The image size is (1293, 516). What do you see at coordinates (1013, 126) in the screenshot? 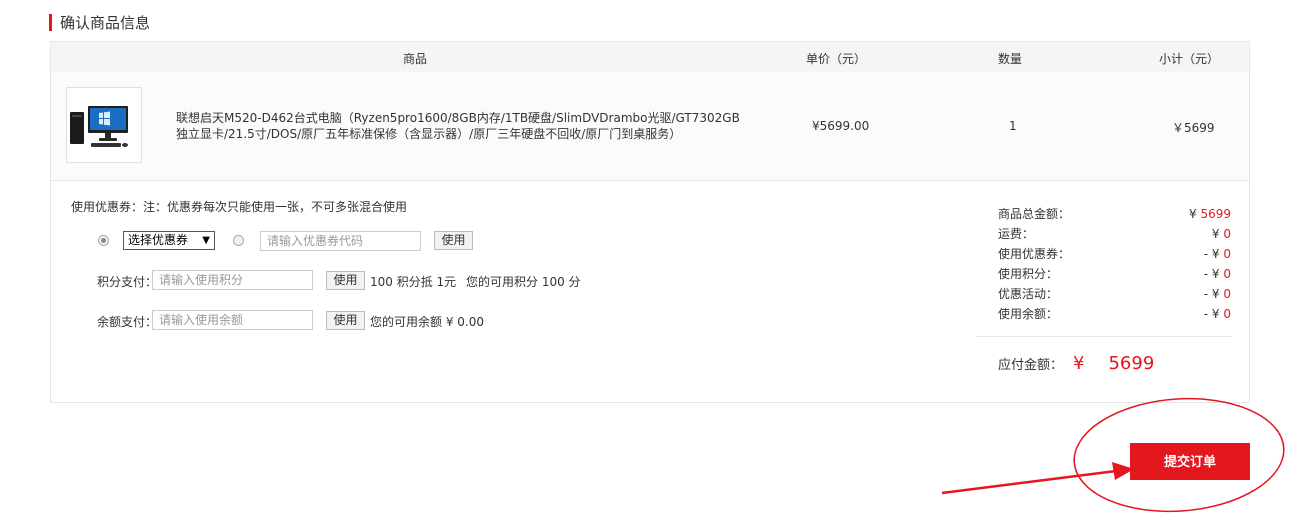
I see `product-quantity: 1` at bounding box center [1013, 126].